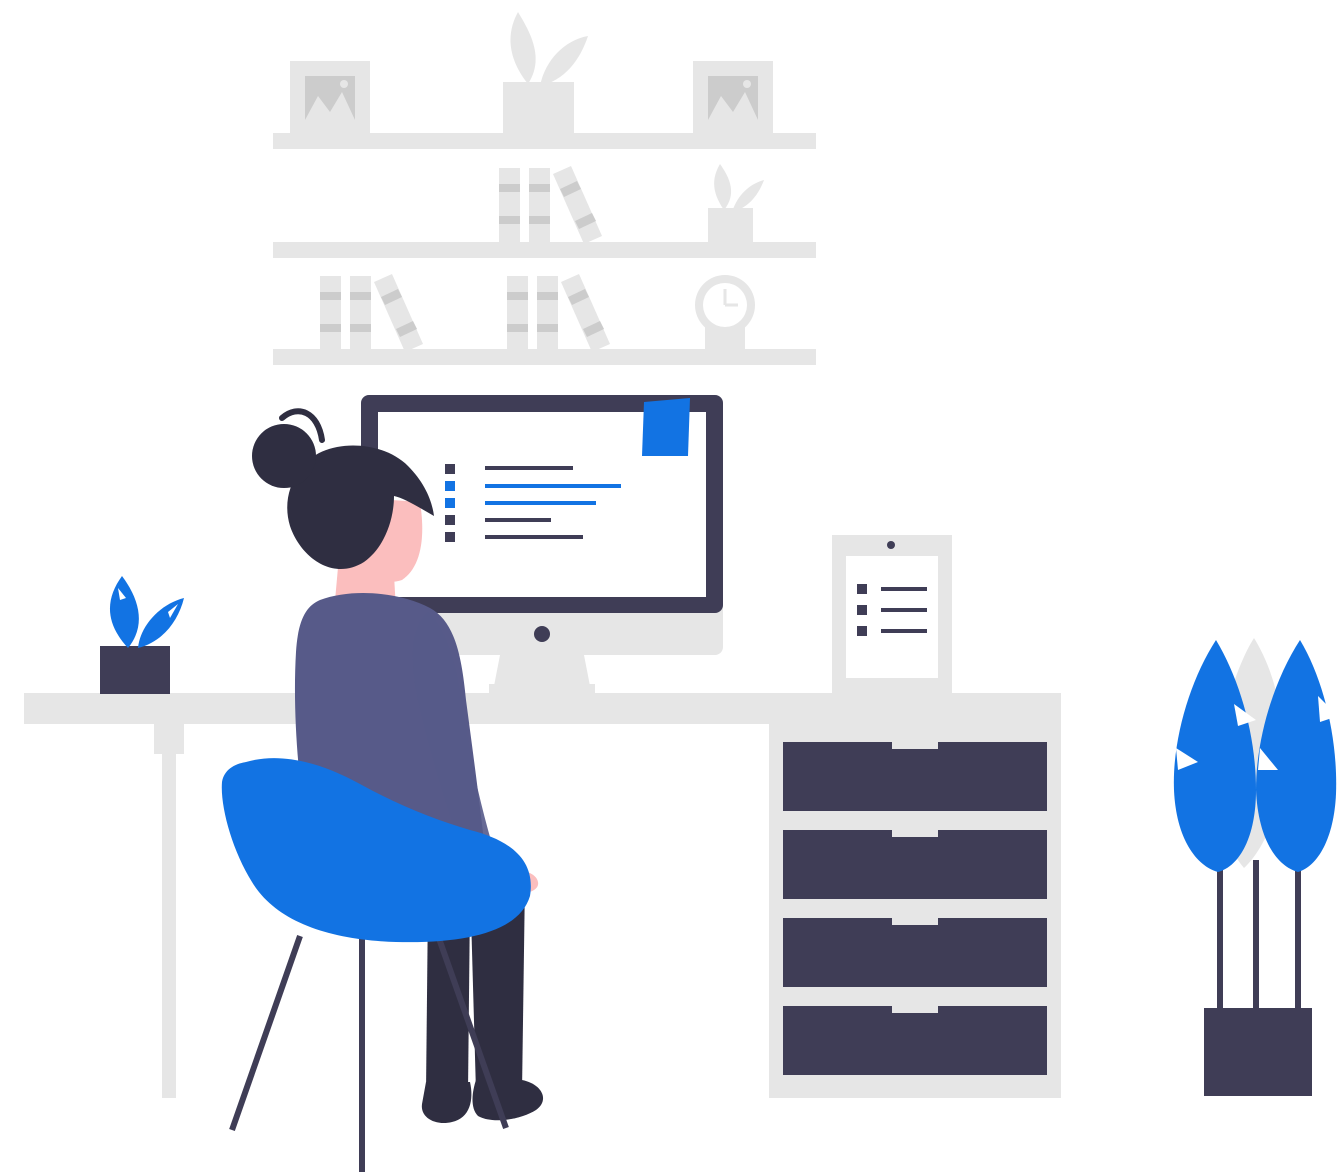 The image size is (1338, 1174). Describe the element at coordinates (542, 689) in the screenshot. I see `monitor-base` at that location.